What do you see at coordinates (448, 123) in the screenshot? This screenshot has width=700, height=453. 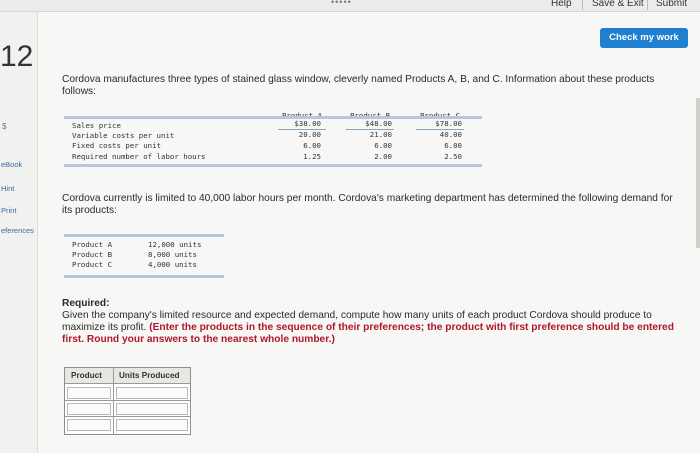 I see `table-cell: $78.00` at bounding box center [448, 123].